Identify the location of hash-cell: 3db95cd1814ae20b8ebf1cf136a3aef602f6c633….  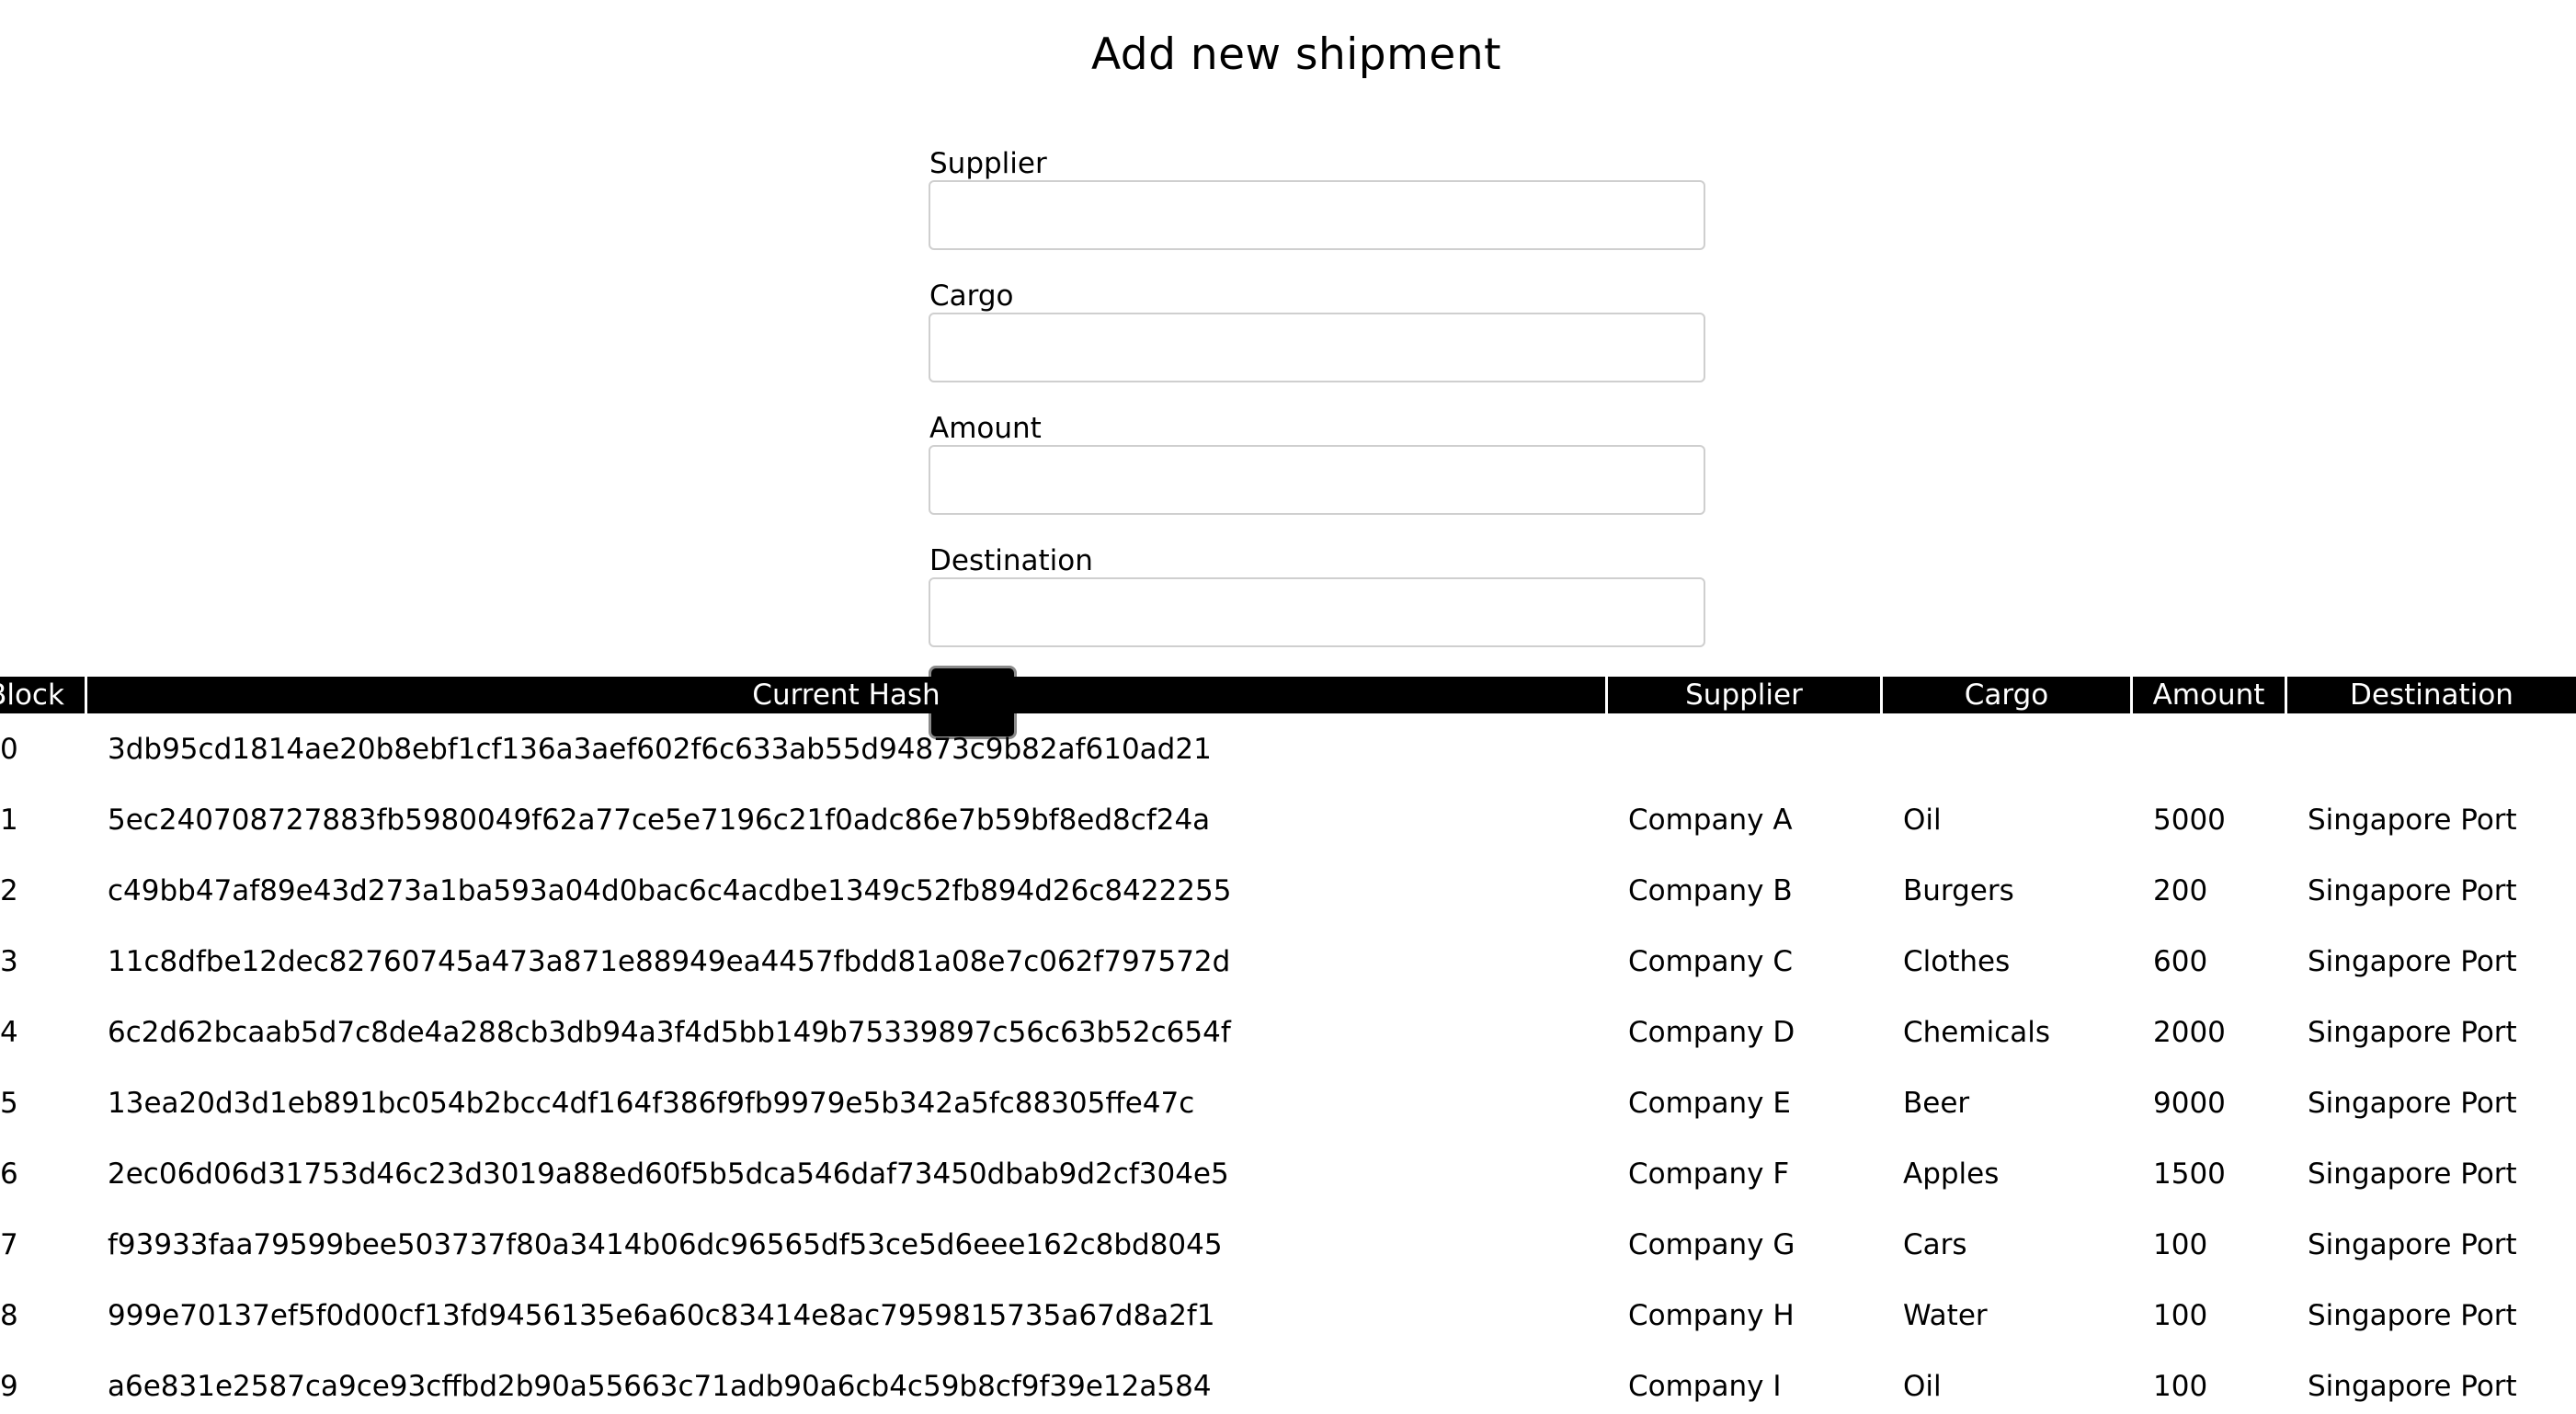
(660, 749).